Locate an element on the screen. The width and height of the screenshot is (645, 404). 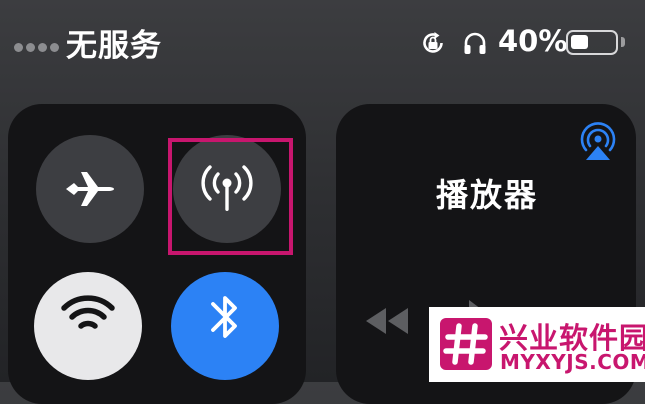
rewind-icon is located at coordinates (387, 321).